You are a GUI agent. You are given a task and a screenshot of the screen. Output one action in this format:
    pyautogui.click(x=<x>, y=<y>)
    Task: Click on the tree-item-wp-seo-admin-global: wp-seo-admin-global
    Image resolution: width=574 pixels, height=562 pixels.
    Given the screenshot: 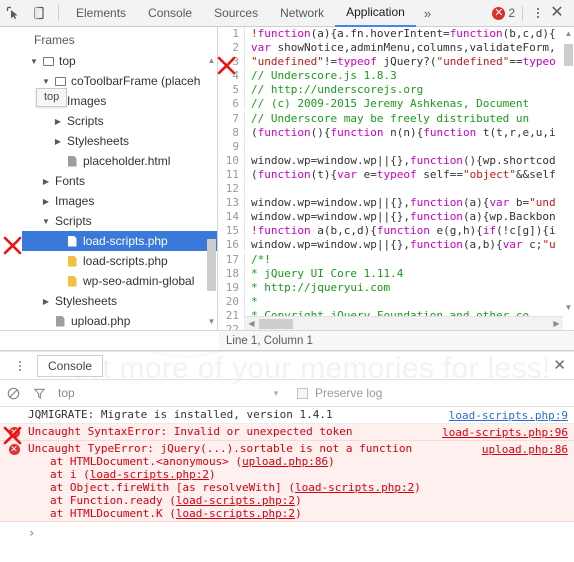 What is the action you would take?
    pyautogui.click(x=119, y=281)
    